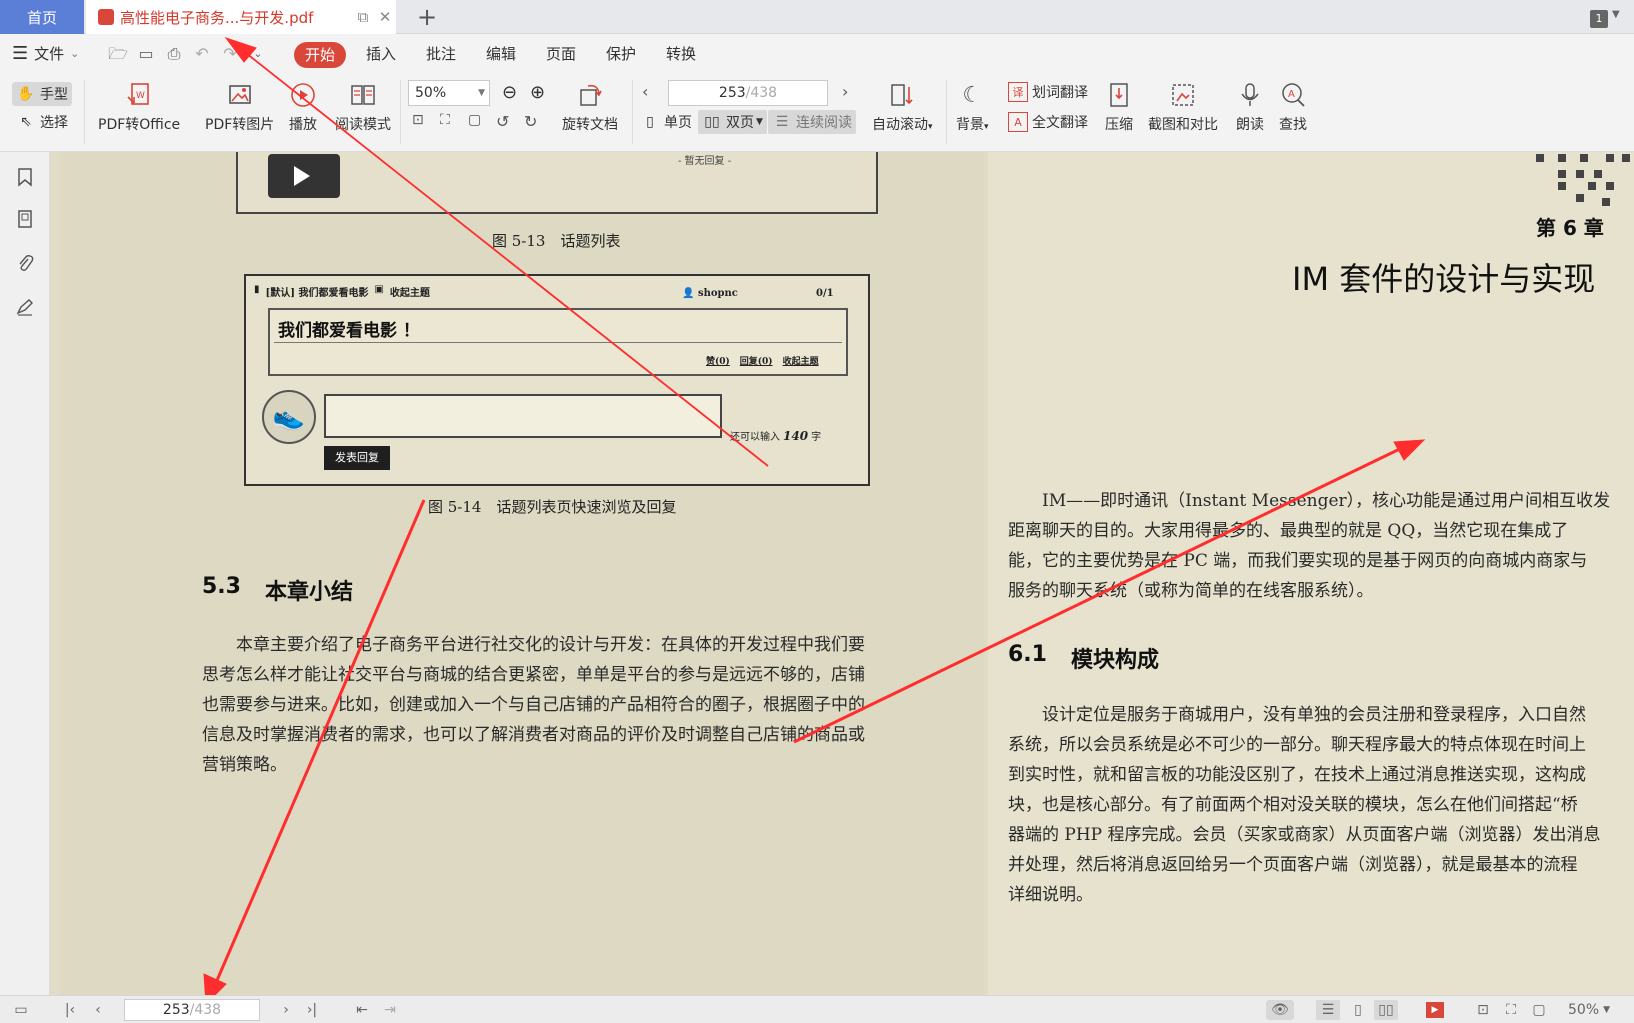 The image size is (1634, 1023). Describe the element at coordinates (303, 95) in the screenshot. I see `play-icon` at that location.